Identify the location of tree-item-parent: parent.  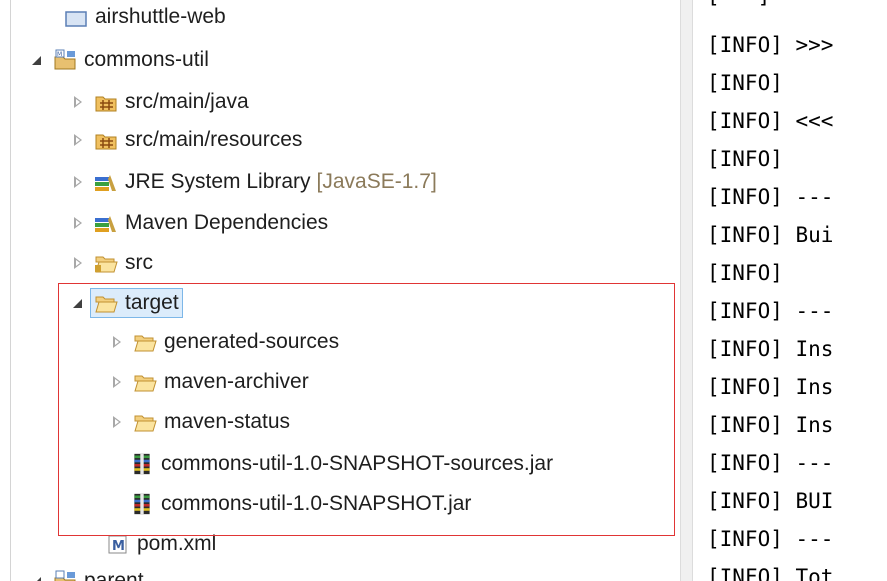
(85, 573).